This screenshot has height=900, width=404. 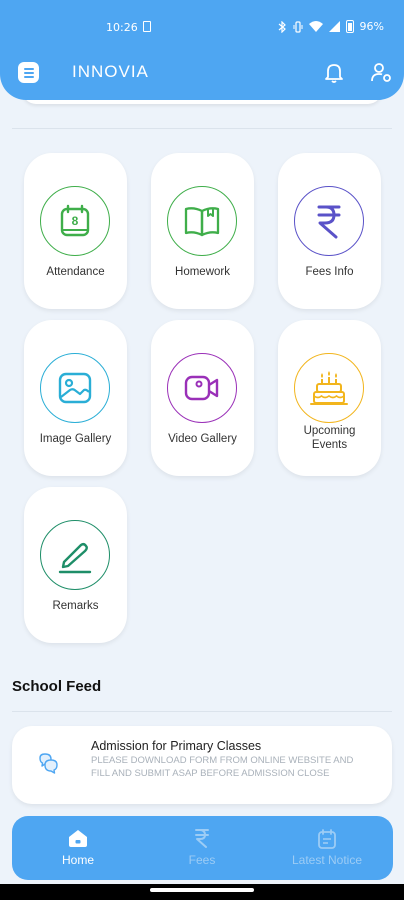 What do you see at coordinates (282, 26) in the screenshot?
I see `bluetooth-icon` at bounding box center [282, 26].